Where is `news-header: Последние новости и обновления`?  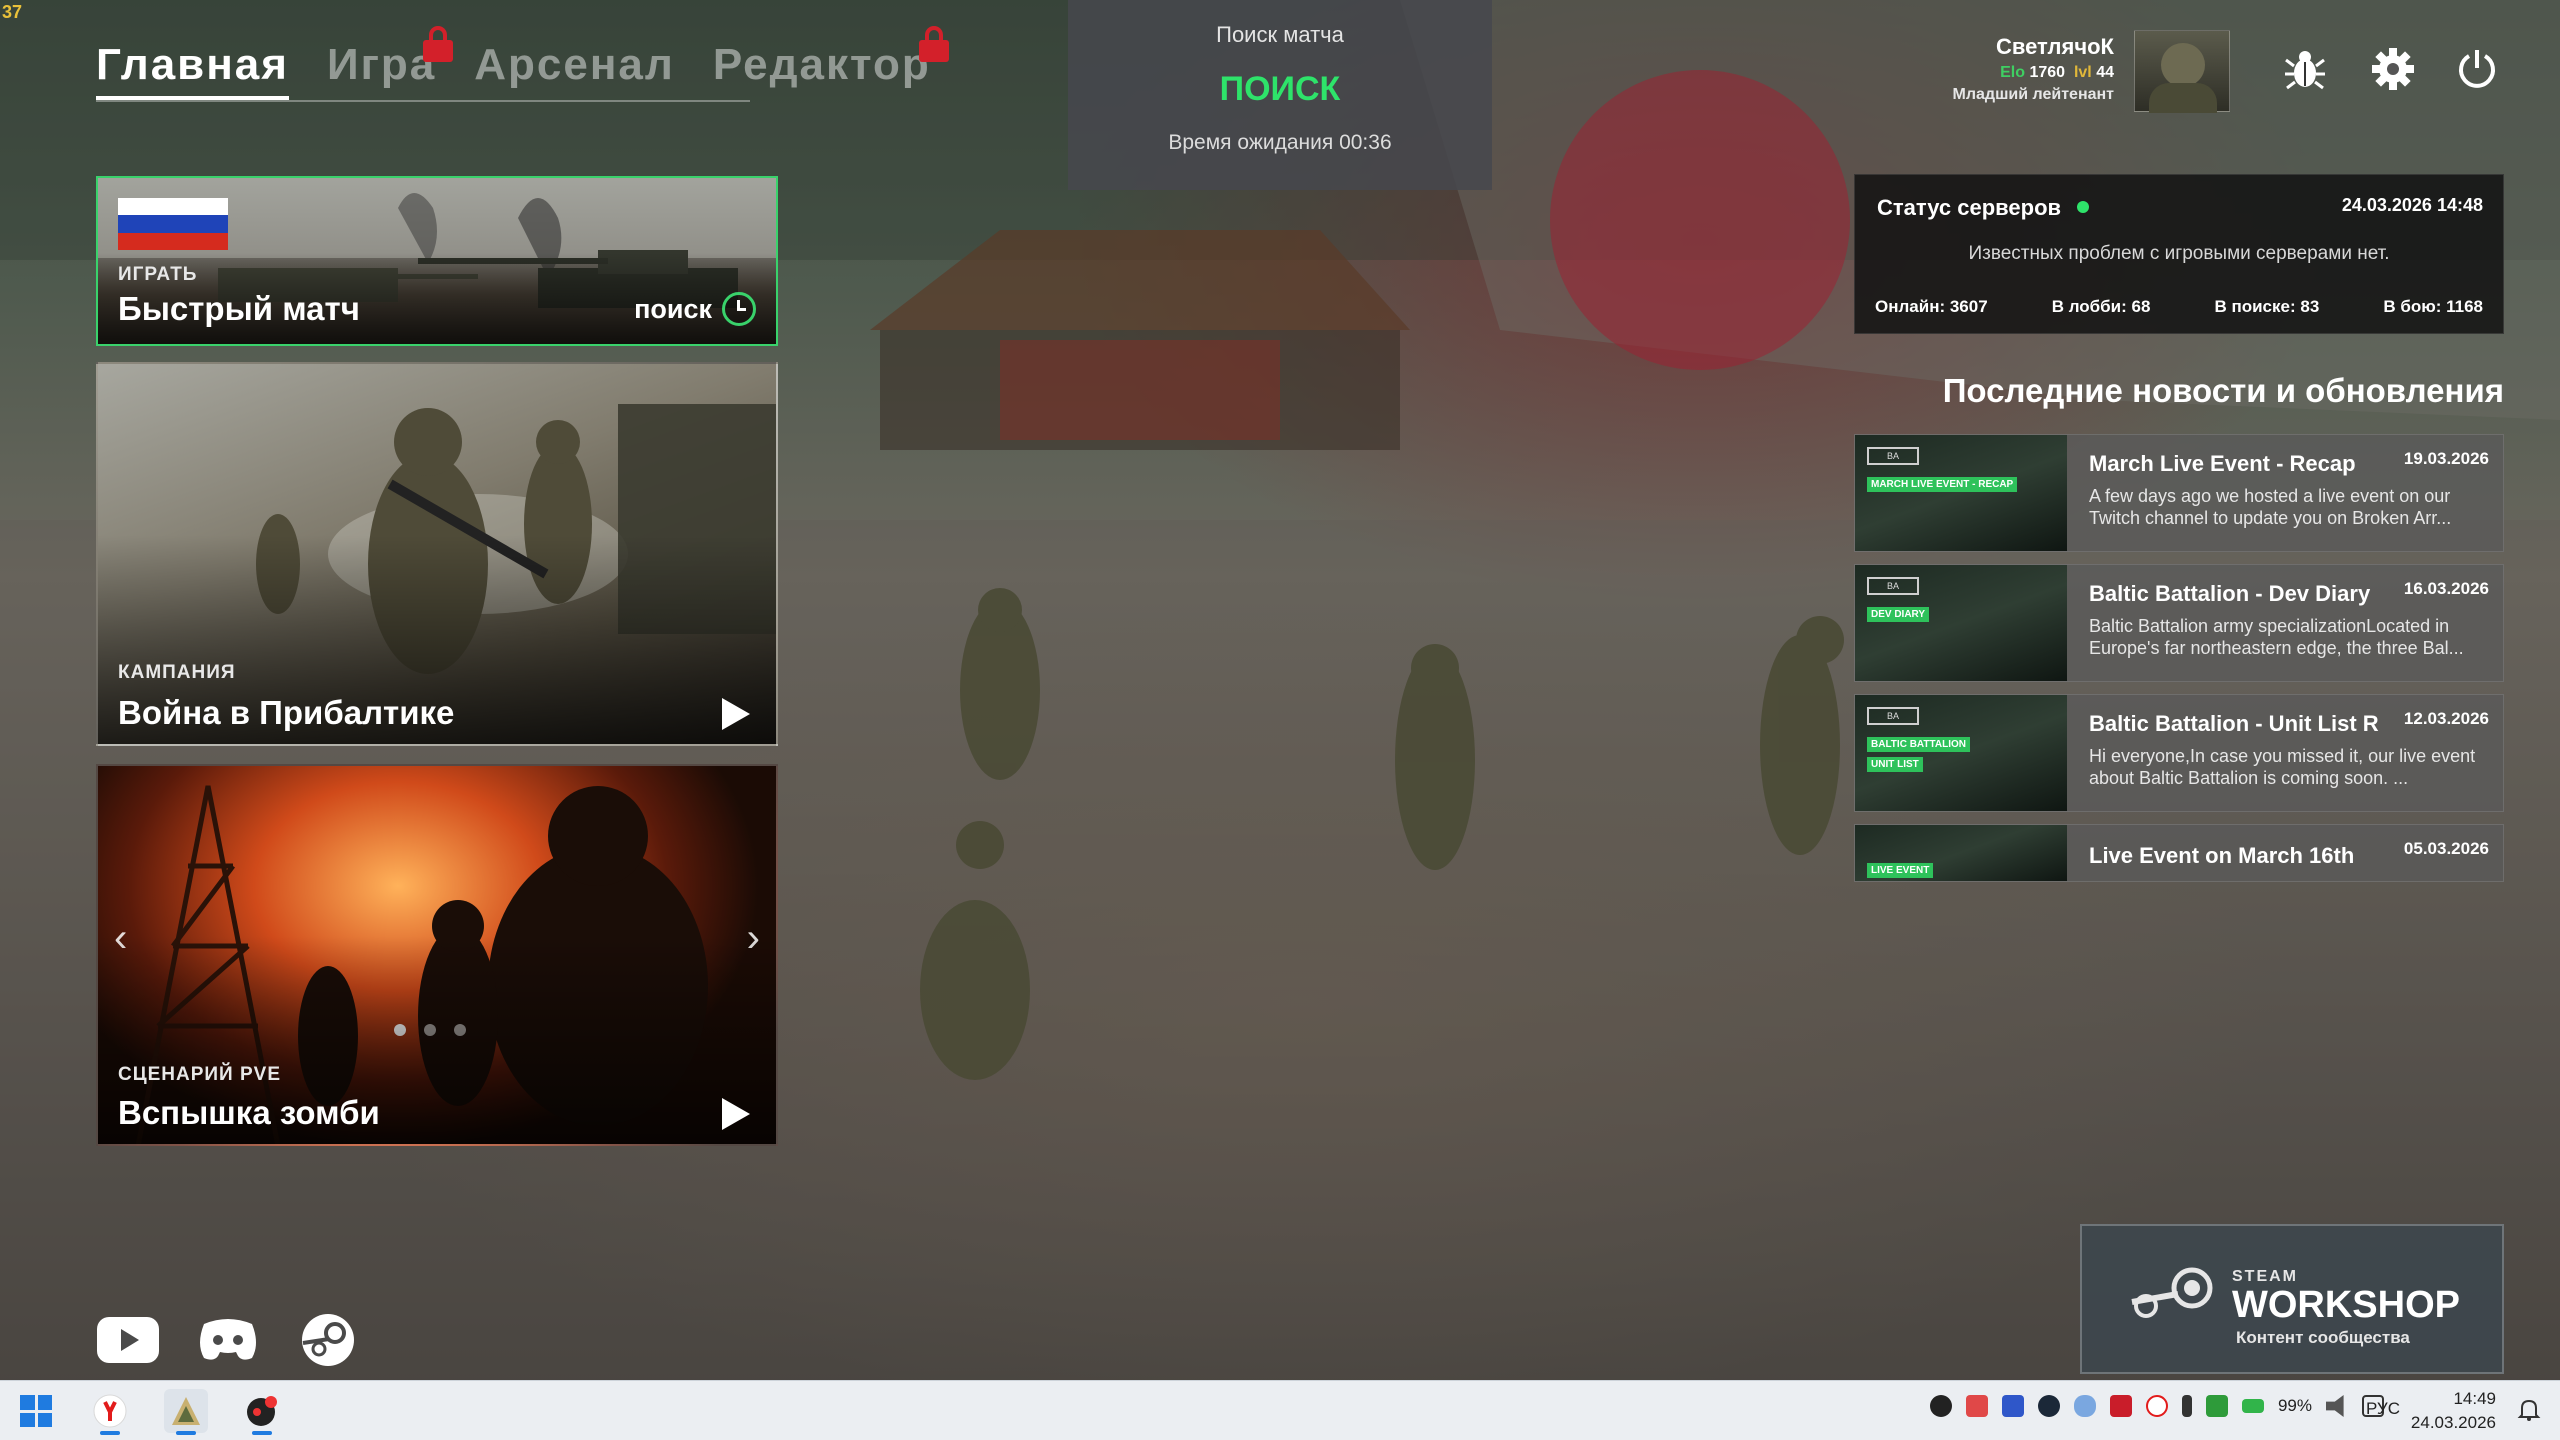 news-header: Последние новости и обновления is located at coordinates (2223, 390).